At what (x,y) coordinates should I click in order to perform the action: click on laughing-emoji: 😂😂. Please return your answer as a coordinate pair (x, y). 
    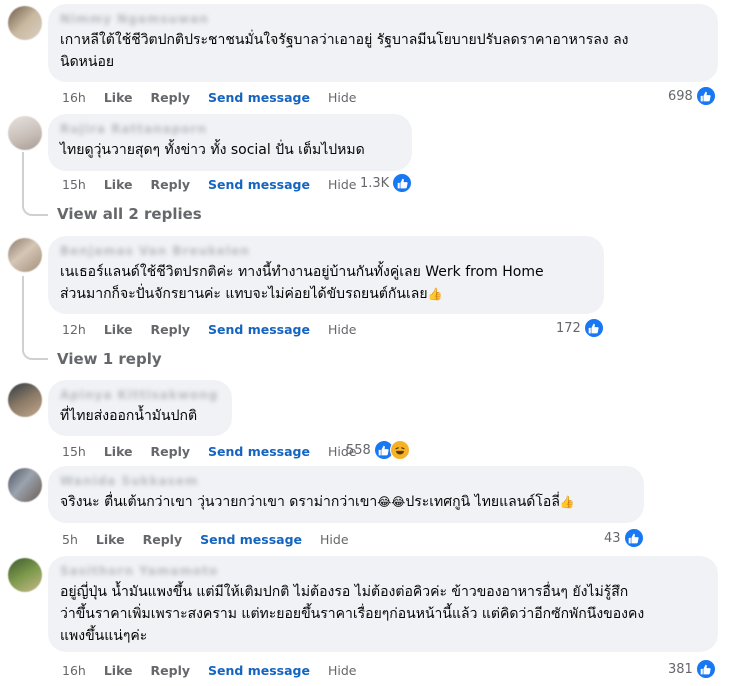
    Looking at the image, I should click on (391, 502).